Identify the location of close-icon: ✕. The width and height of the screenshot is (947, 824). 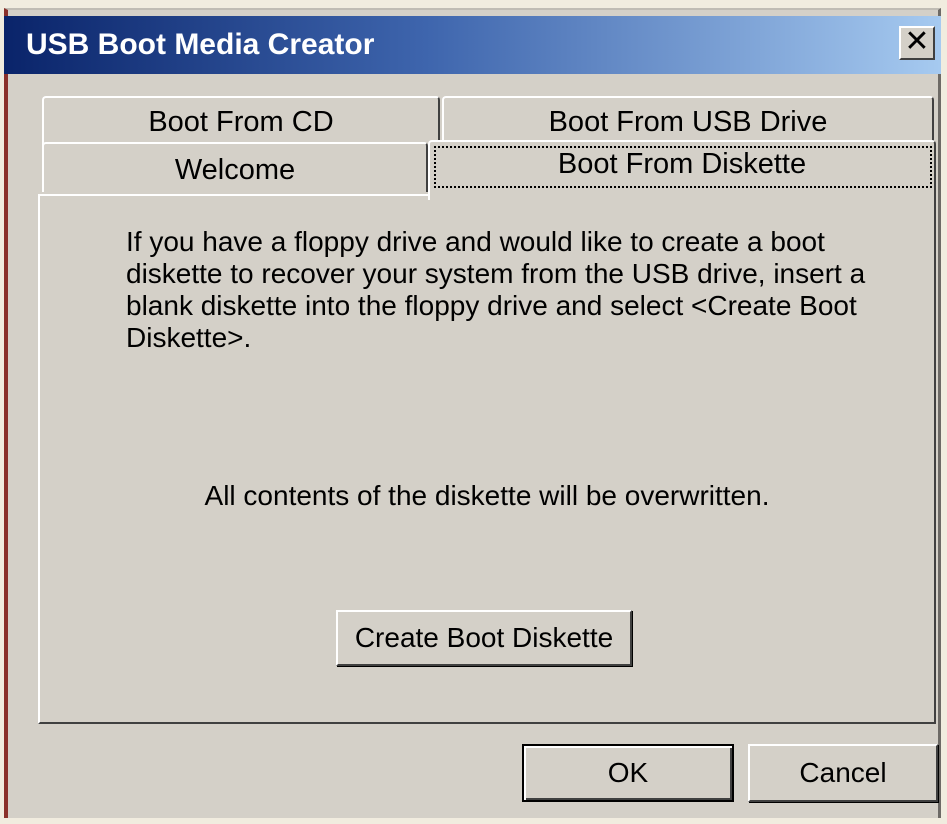
(917, 43).